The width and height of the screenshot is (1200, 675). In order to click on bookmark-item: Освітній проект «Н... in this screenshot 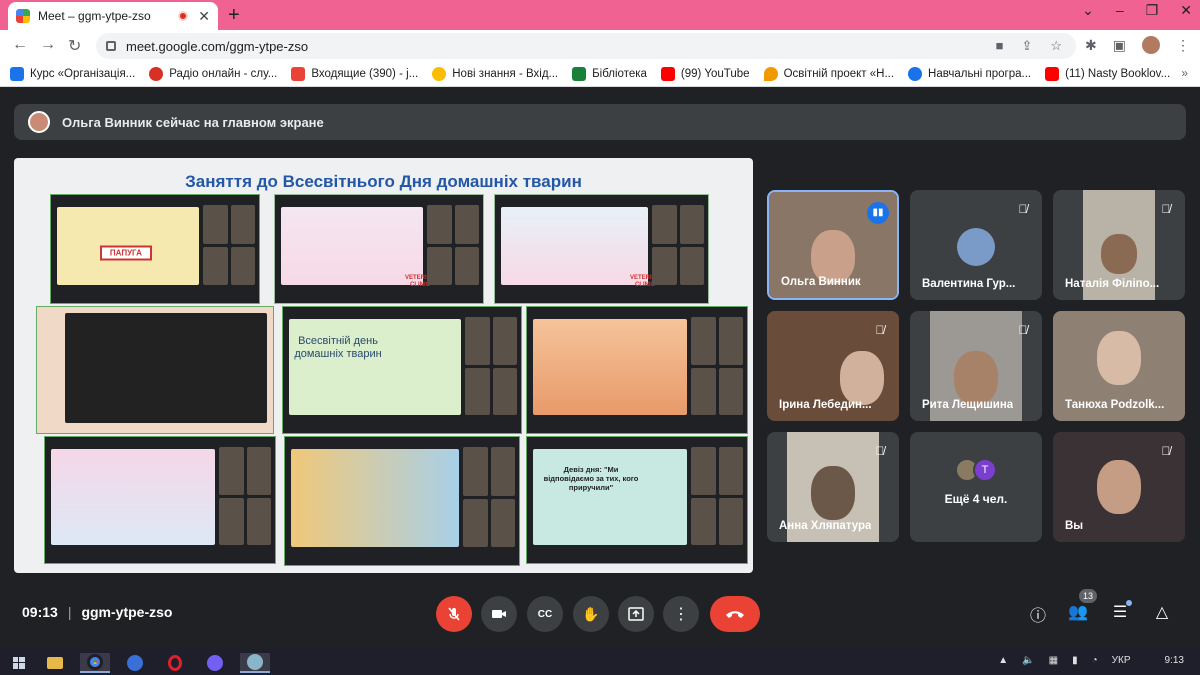, I will do `click(828, 73)`.